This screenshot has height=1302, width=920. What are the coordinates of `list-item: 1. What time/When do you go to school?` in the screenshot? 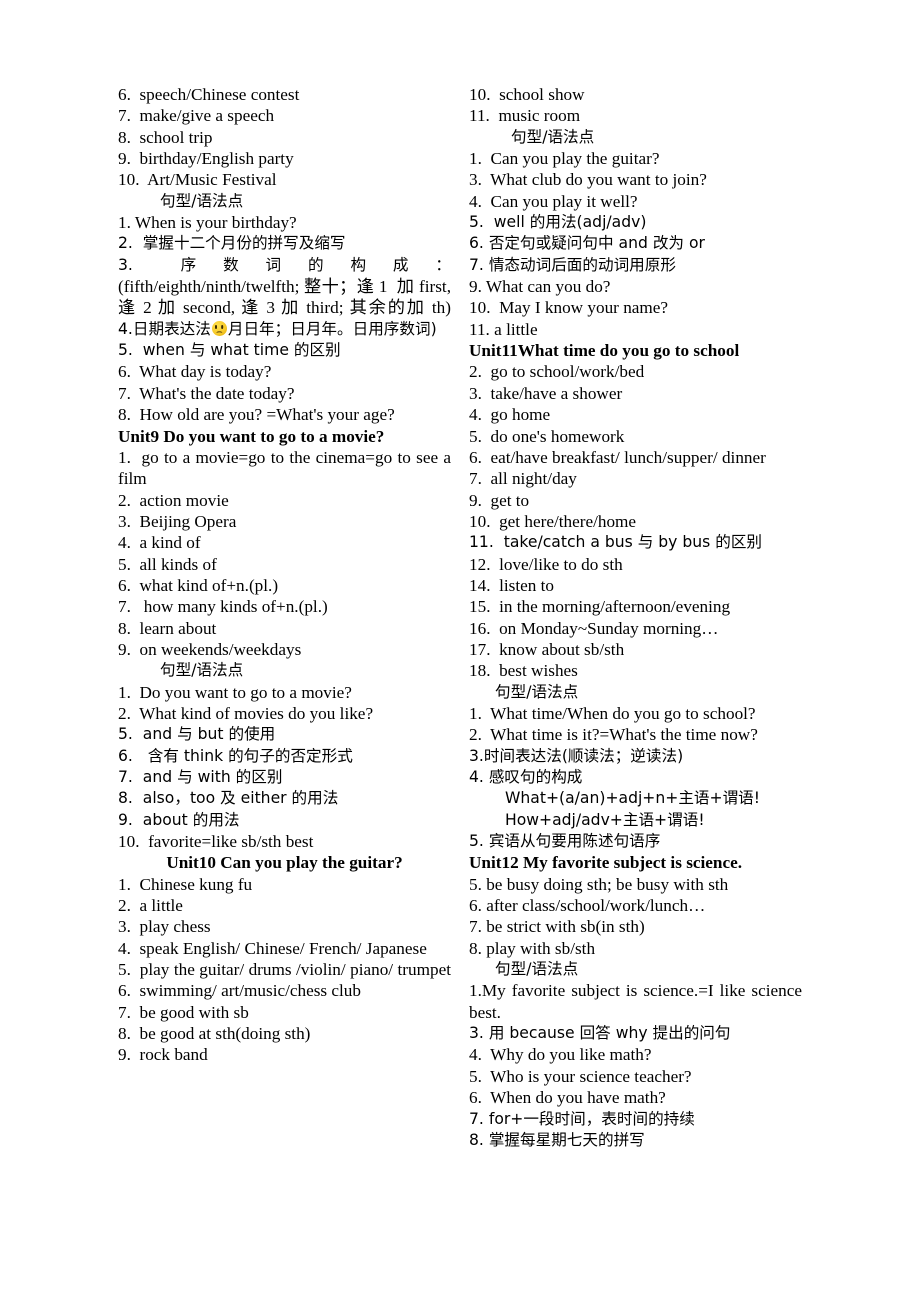 It's located at (612, 713).